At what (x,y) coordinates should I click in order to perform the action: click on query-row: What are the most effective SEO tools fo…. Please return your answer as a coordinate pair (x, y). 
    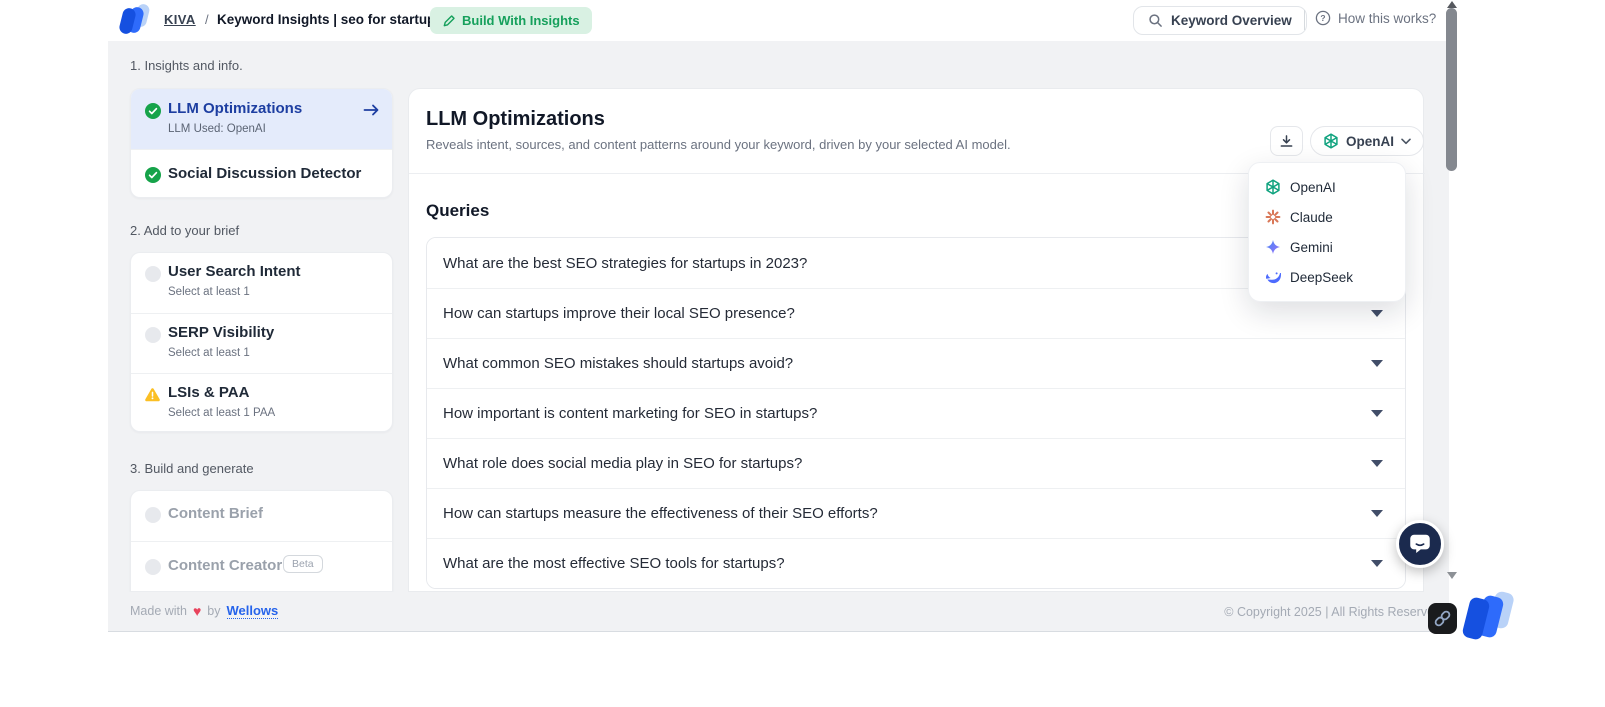
    Looking at the image, I should click on (916, 563).